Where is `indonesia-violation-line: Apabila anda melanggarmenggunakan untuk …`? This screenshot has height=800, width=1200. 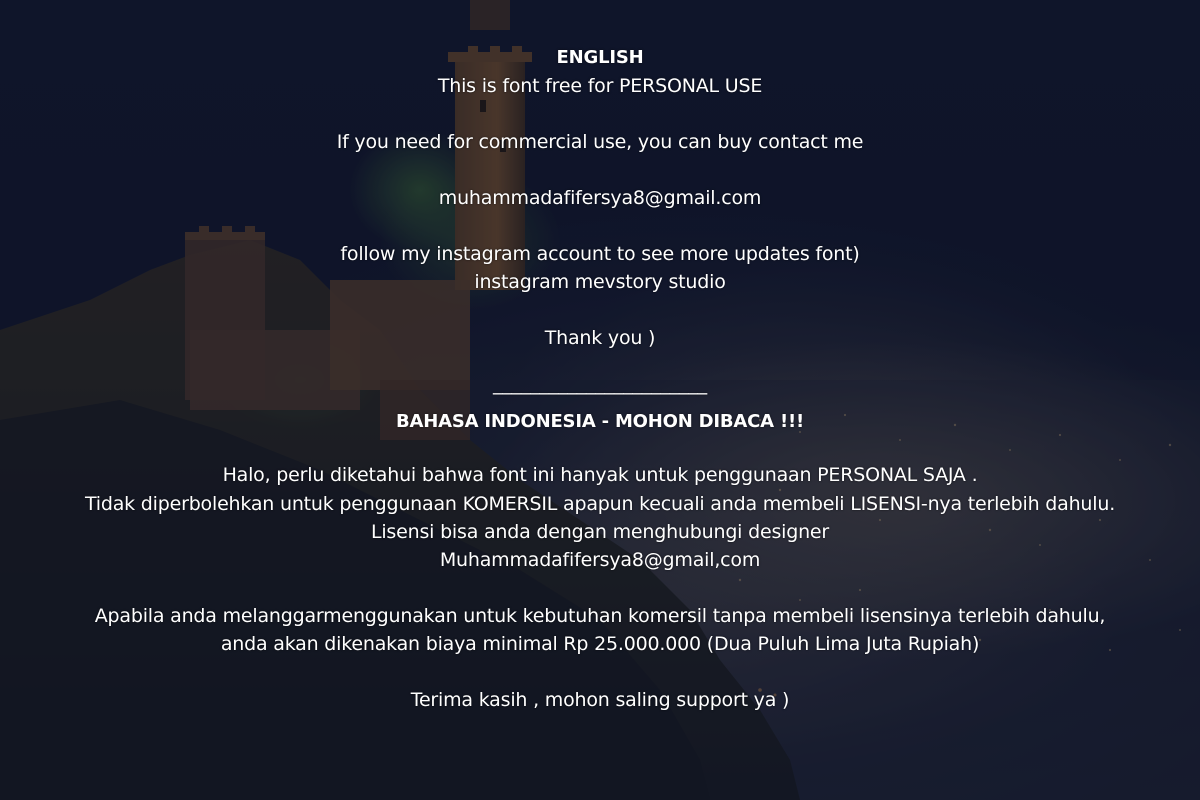 indonesia-violation-line: Apabila anda melanggarmenggunakan untuk … is located at coordinates (600, 616).